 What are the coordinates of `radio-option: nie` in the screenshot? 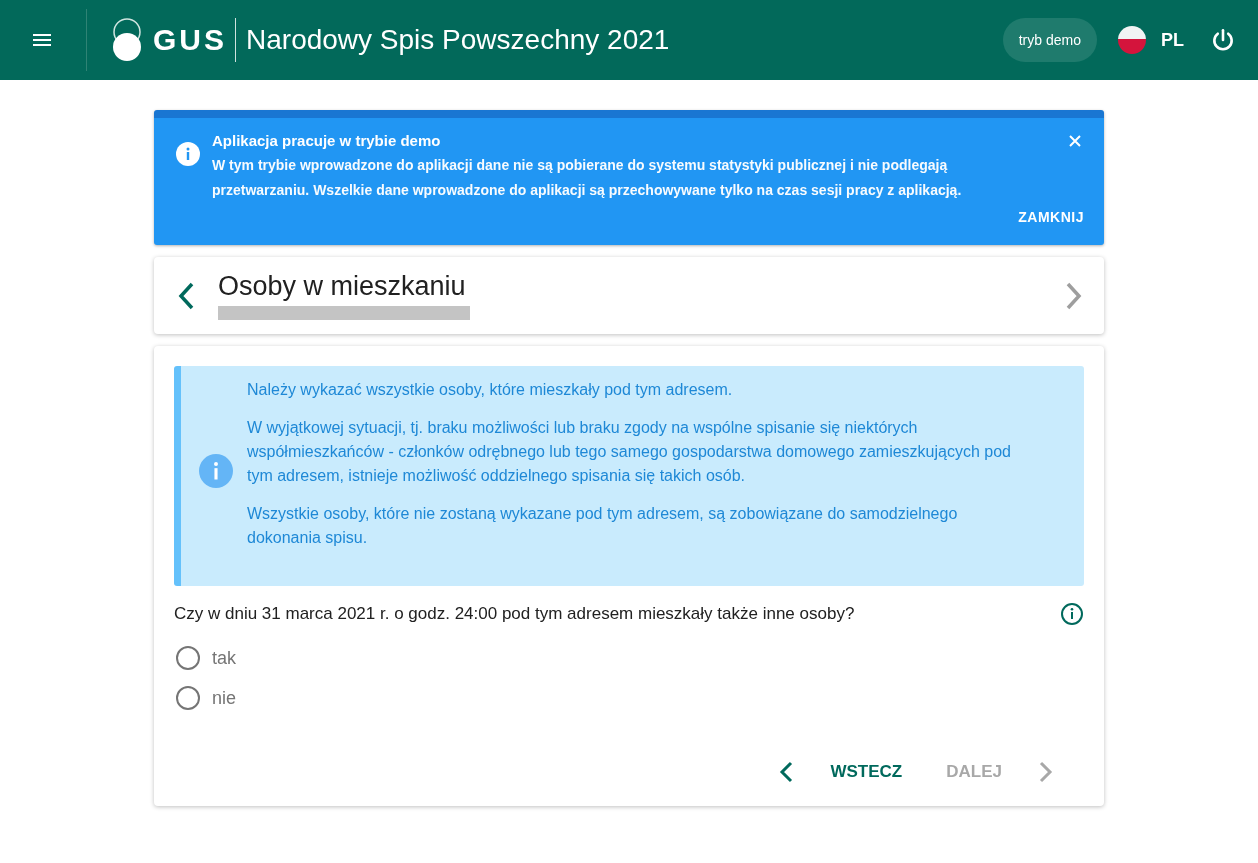 It's located at (630, 698).